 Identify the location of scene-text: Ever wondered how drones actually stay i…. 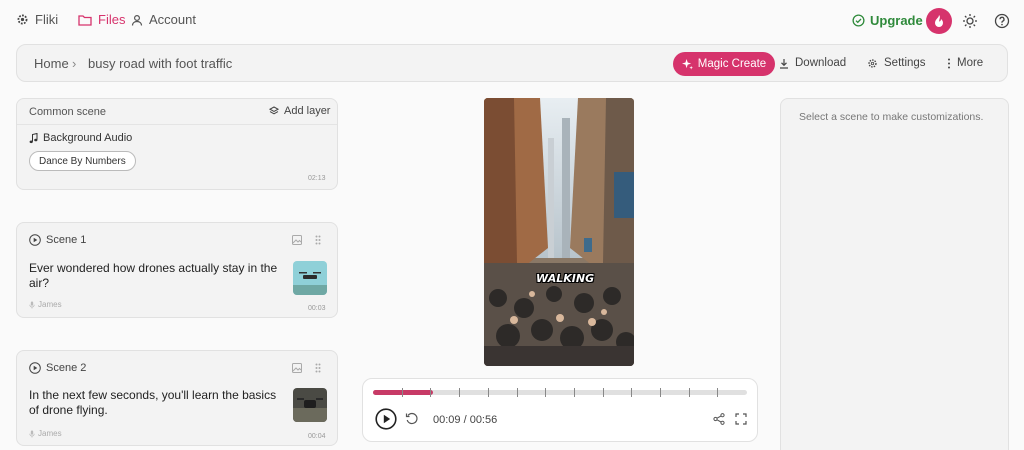
(156, 276).